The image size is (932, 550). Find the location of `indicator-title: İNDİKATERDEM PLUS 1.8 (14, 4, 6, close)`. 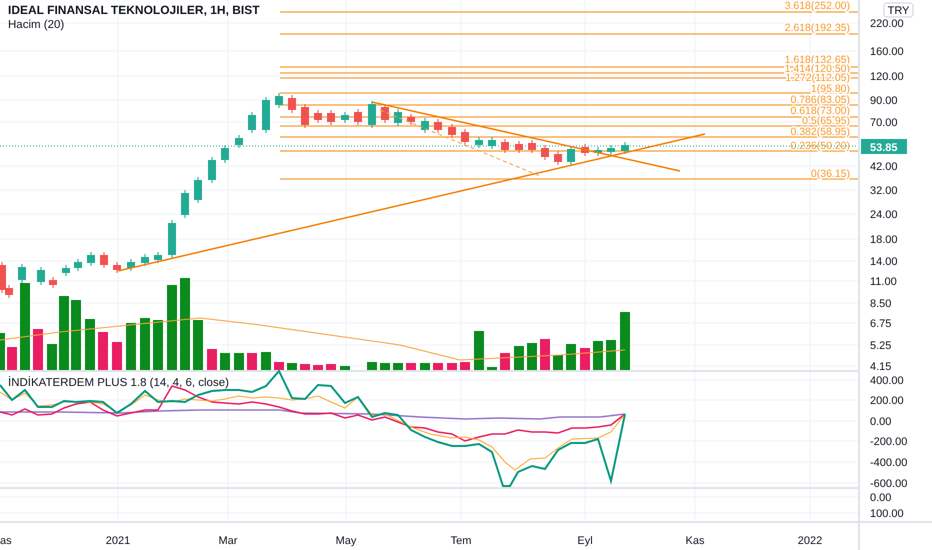

indicator-title: İNDİKATERDEM PLUS 1.8 (14, 4, 6, close) is located at coordinates (118, 383).